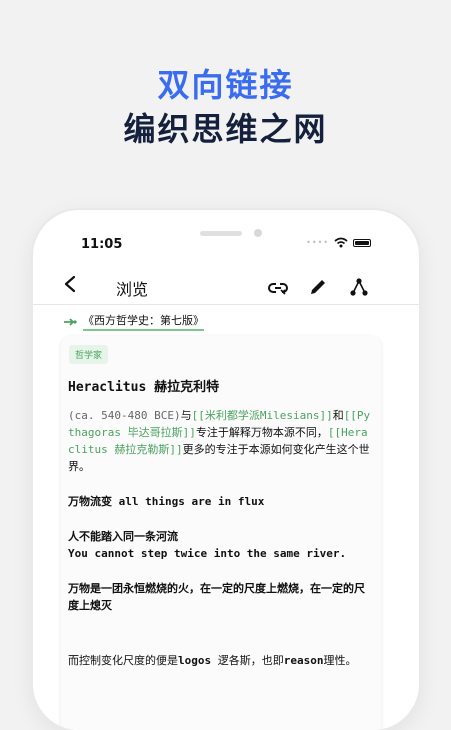 The width and height of the screenshot is (451, 730). I want to click on pencil-icon, so click(318, 287).